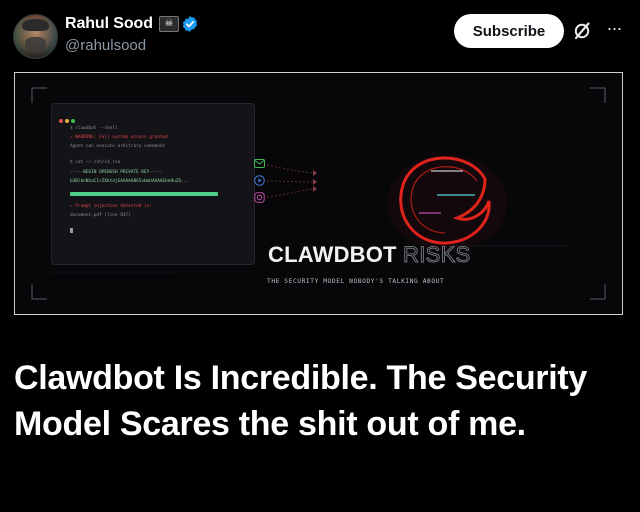 The width and height of the screenshot is (640, 512). Describe the element at coordinates (100, 215) in the screenshot. I see `terminal-line: document.pdf (line 847)` at that location.